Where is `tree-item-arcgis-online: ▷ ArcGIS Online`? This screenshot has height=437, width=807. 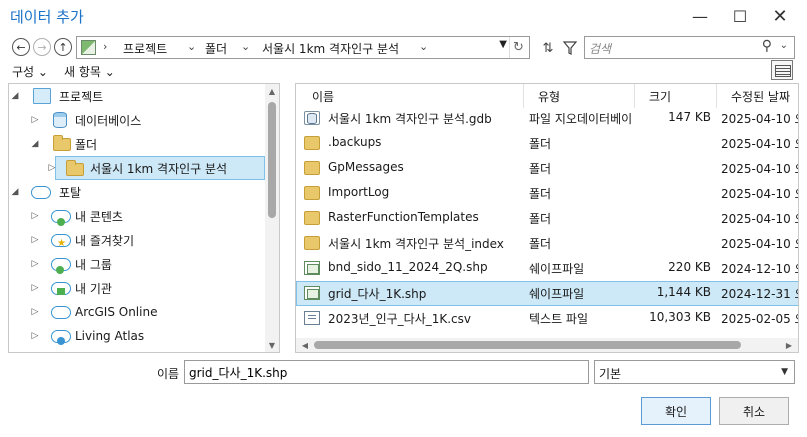
tree-item-arcgis-online: ▷ ArcGIS Online is located at coordinates (137, 312).